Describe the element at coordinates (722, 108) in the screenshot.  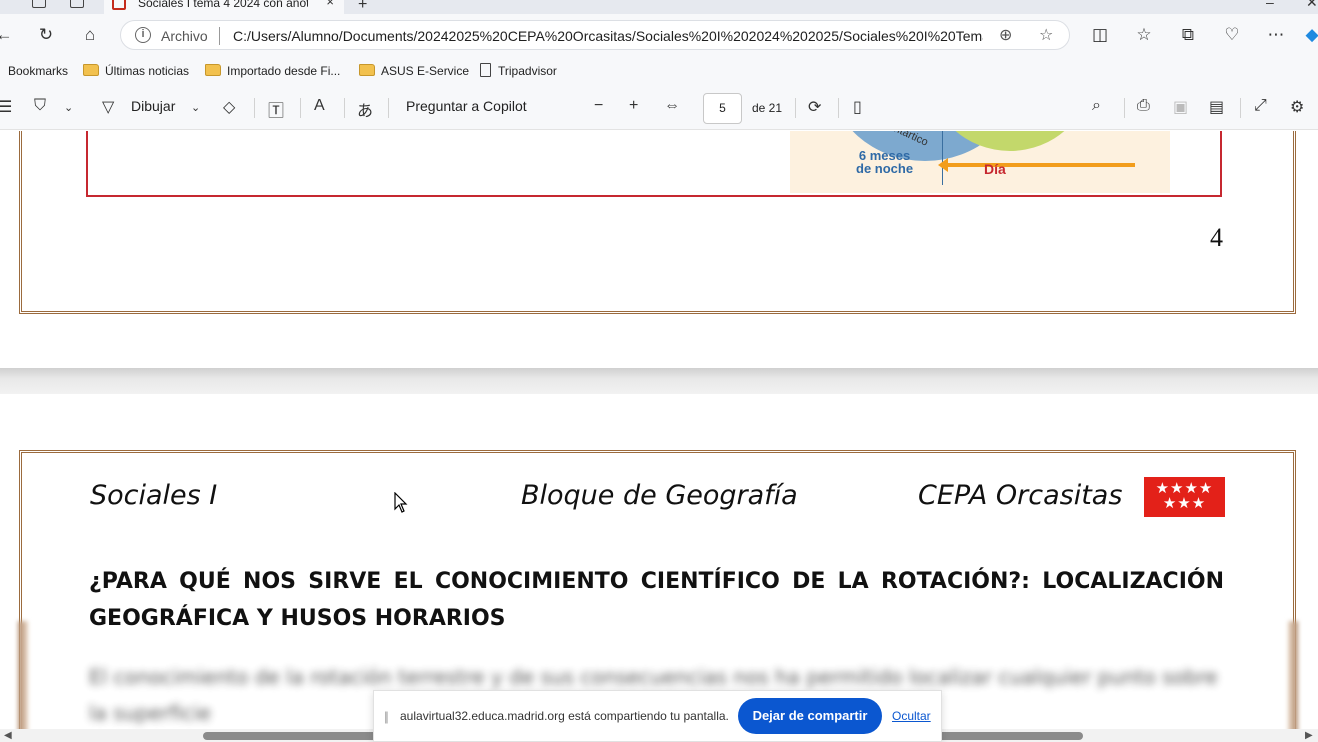
I see `page-number-input: 5` at that location.